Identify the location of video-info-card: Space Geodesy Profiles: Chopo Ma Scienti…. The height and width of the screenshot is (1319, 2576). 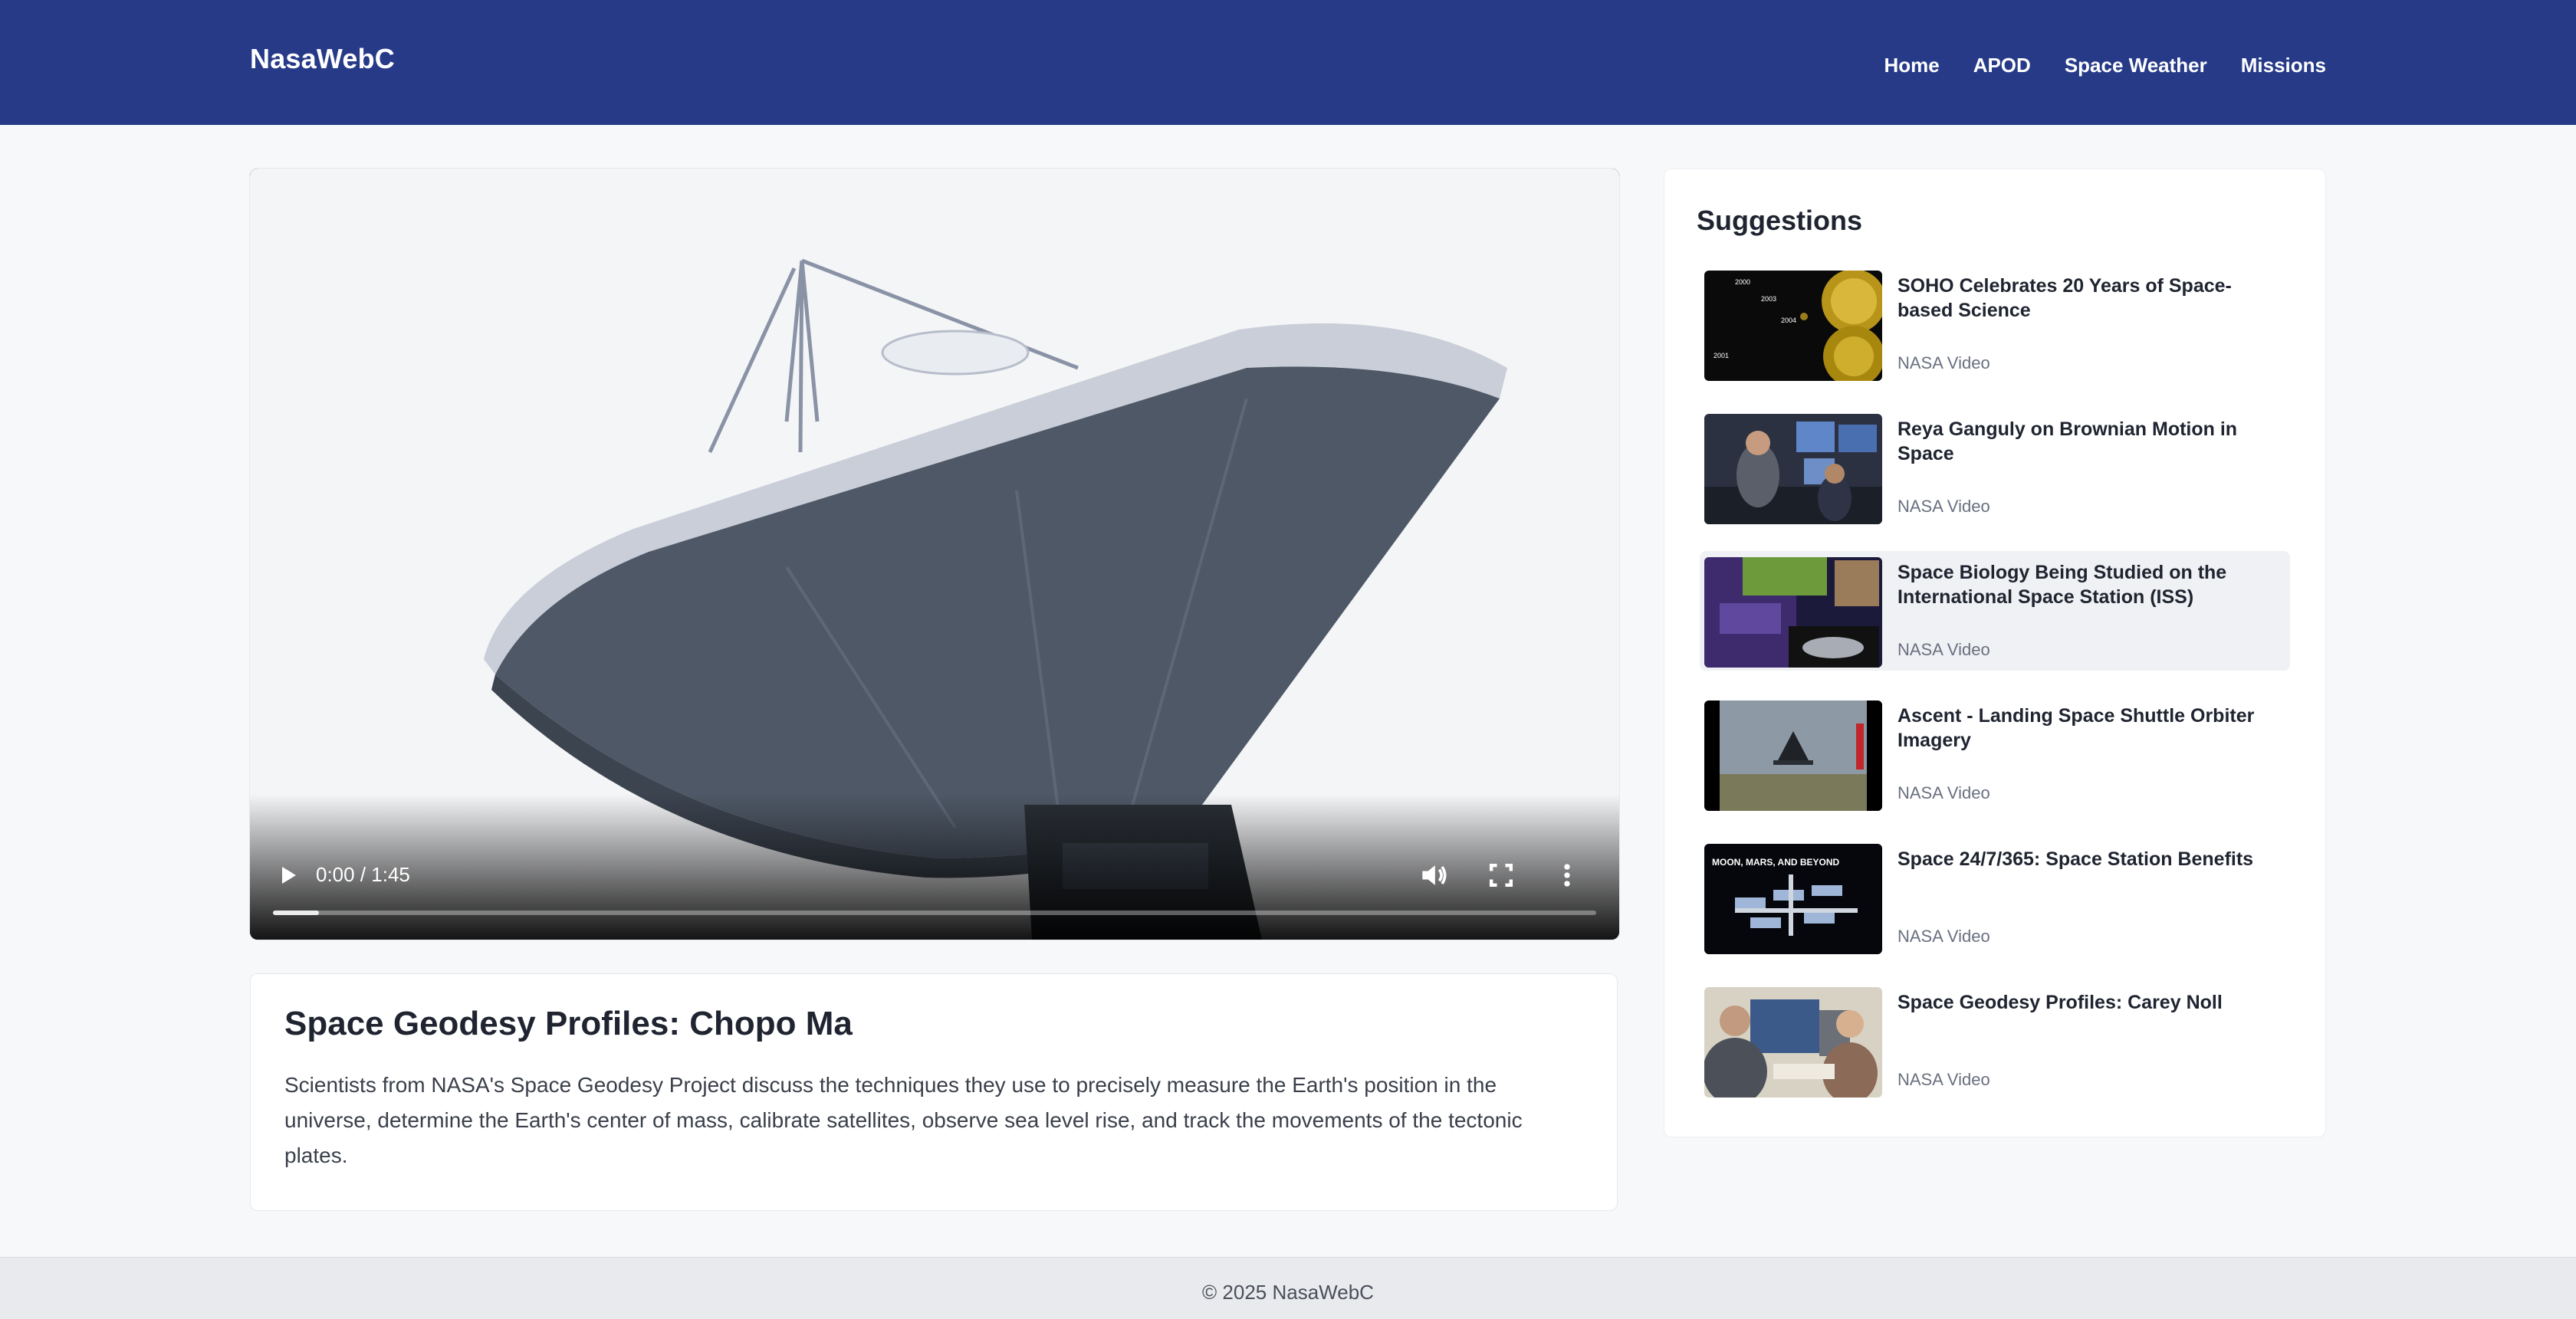
(934, 1092).